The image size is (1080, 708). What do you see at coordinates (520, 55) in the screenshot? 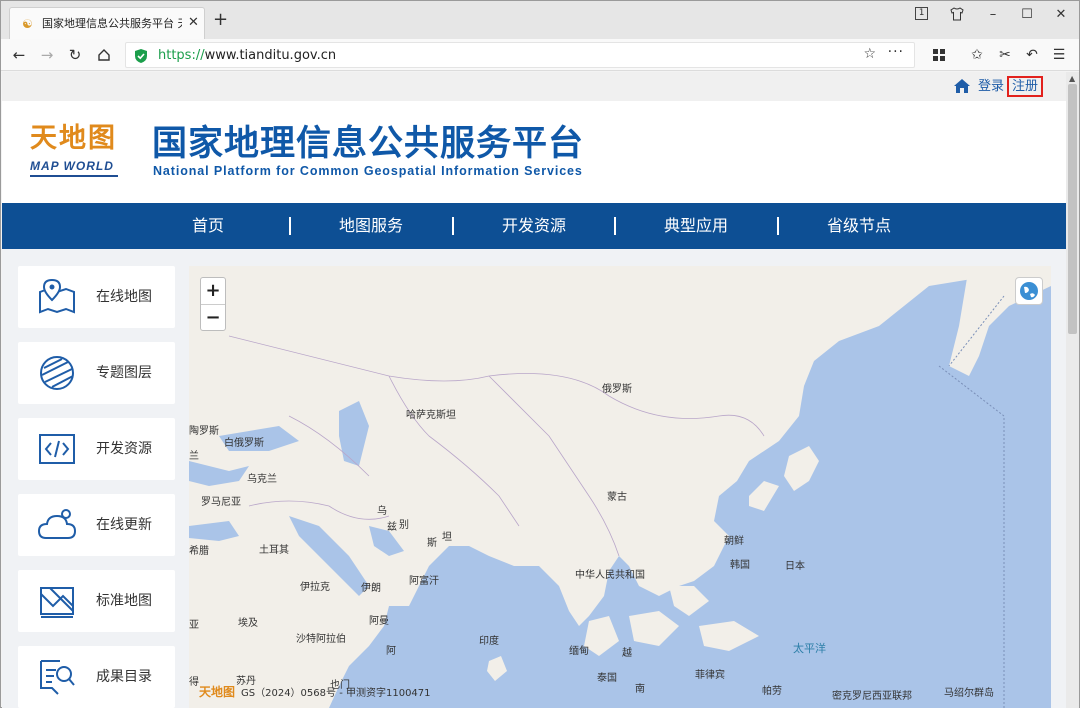
I see `address-bar: https://www.tianditu.gov.cn ☆ ···` at bounding box center [520, 55].